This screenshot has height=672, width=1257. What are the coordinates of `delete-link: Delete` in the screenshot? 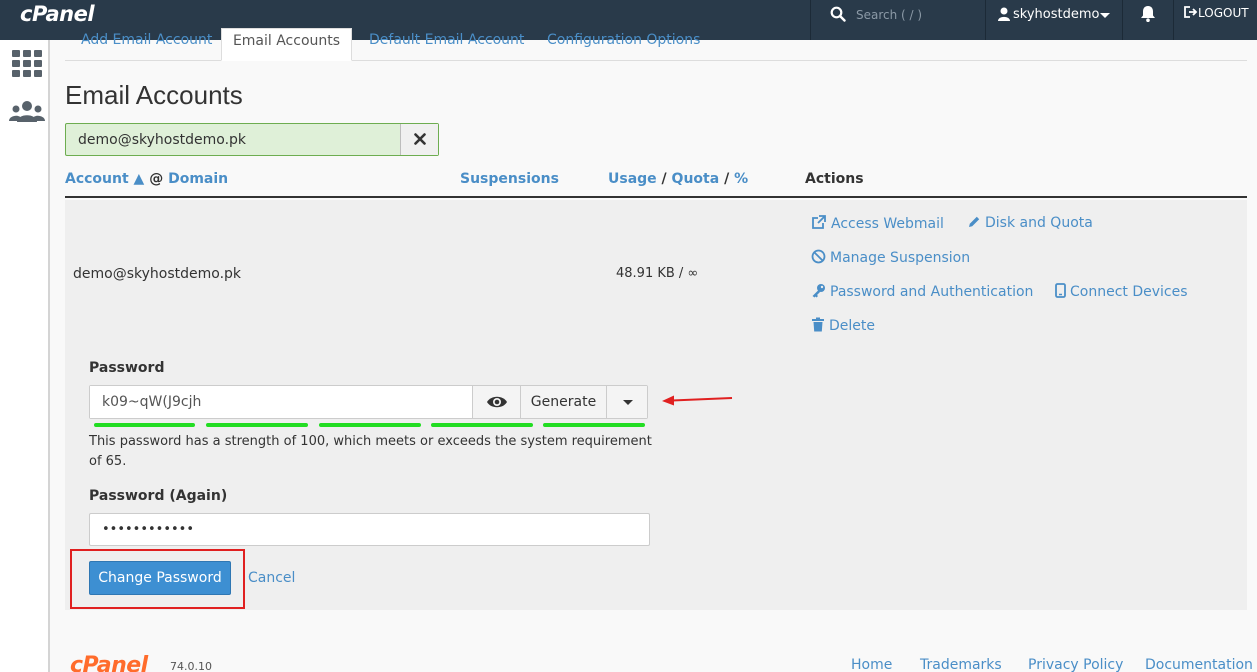 It's located at (843, 325).